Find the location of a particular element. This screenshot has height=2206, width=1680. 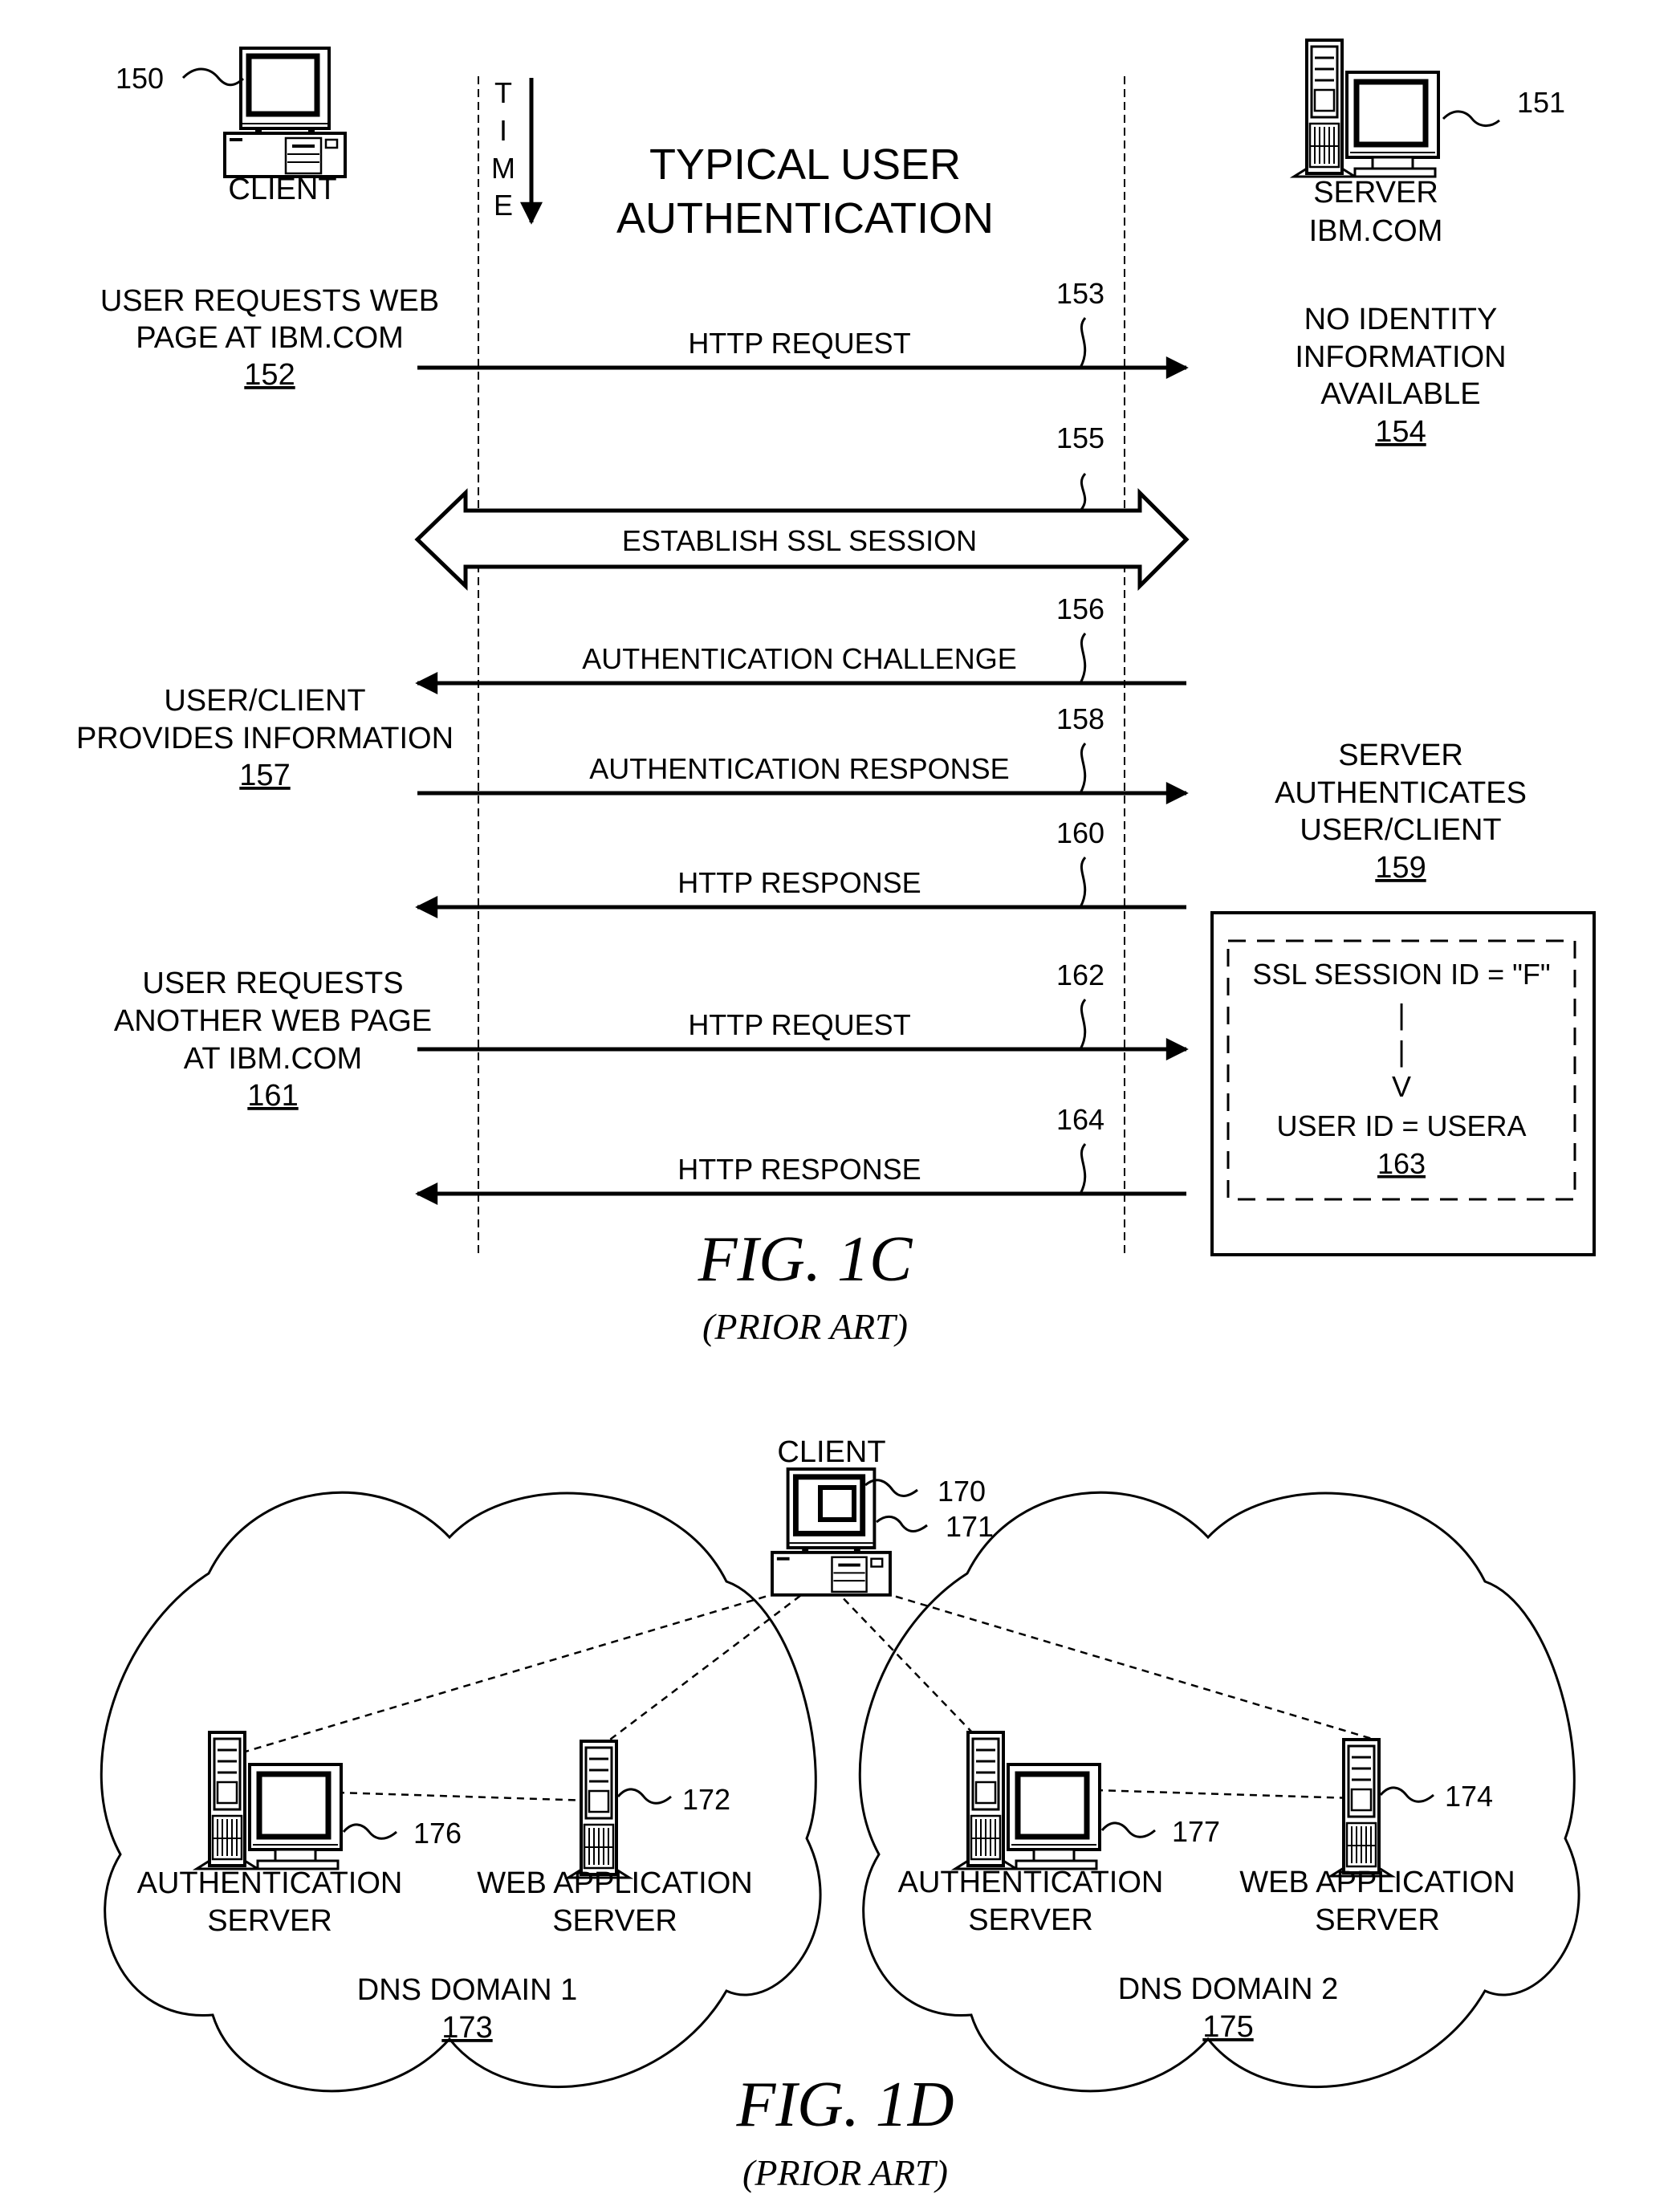

message-ref: 155 is located at coordinates (1080, 437).